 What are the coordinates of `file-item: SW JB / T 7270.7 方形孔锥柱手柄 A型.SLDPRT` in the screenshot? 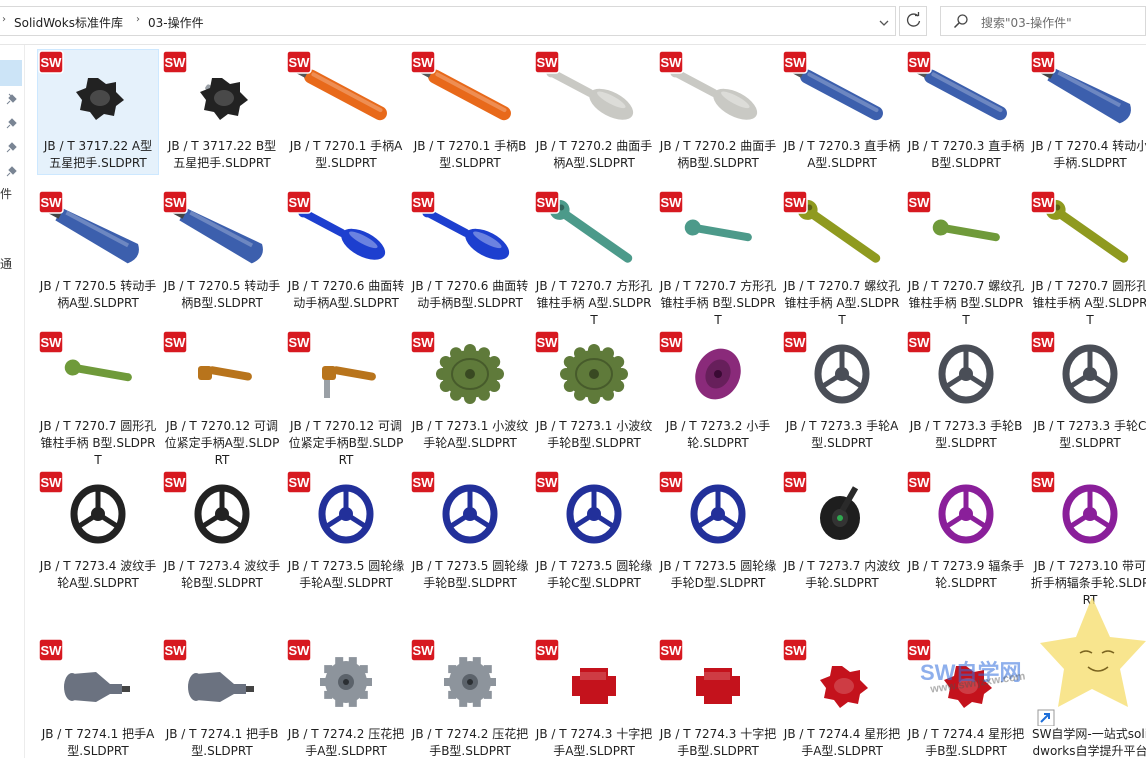 It's located at (594, 258).